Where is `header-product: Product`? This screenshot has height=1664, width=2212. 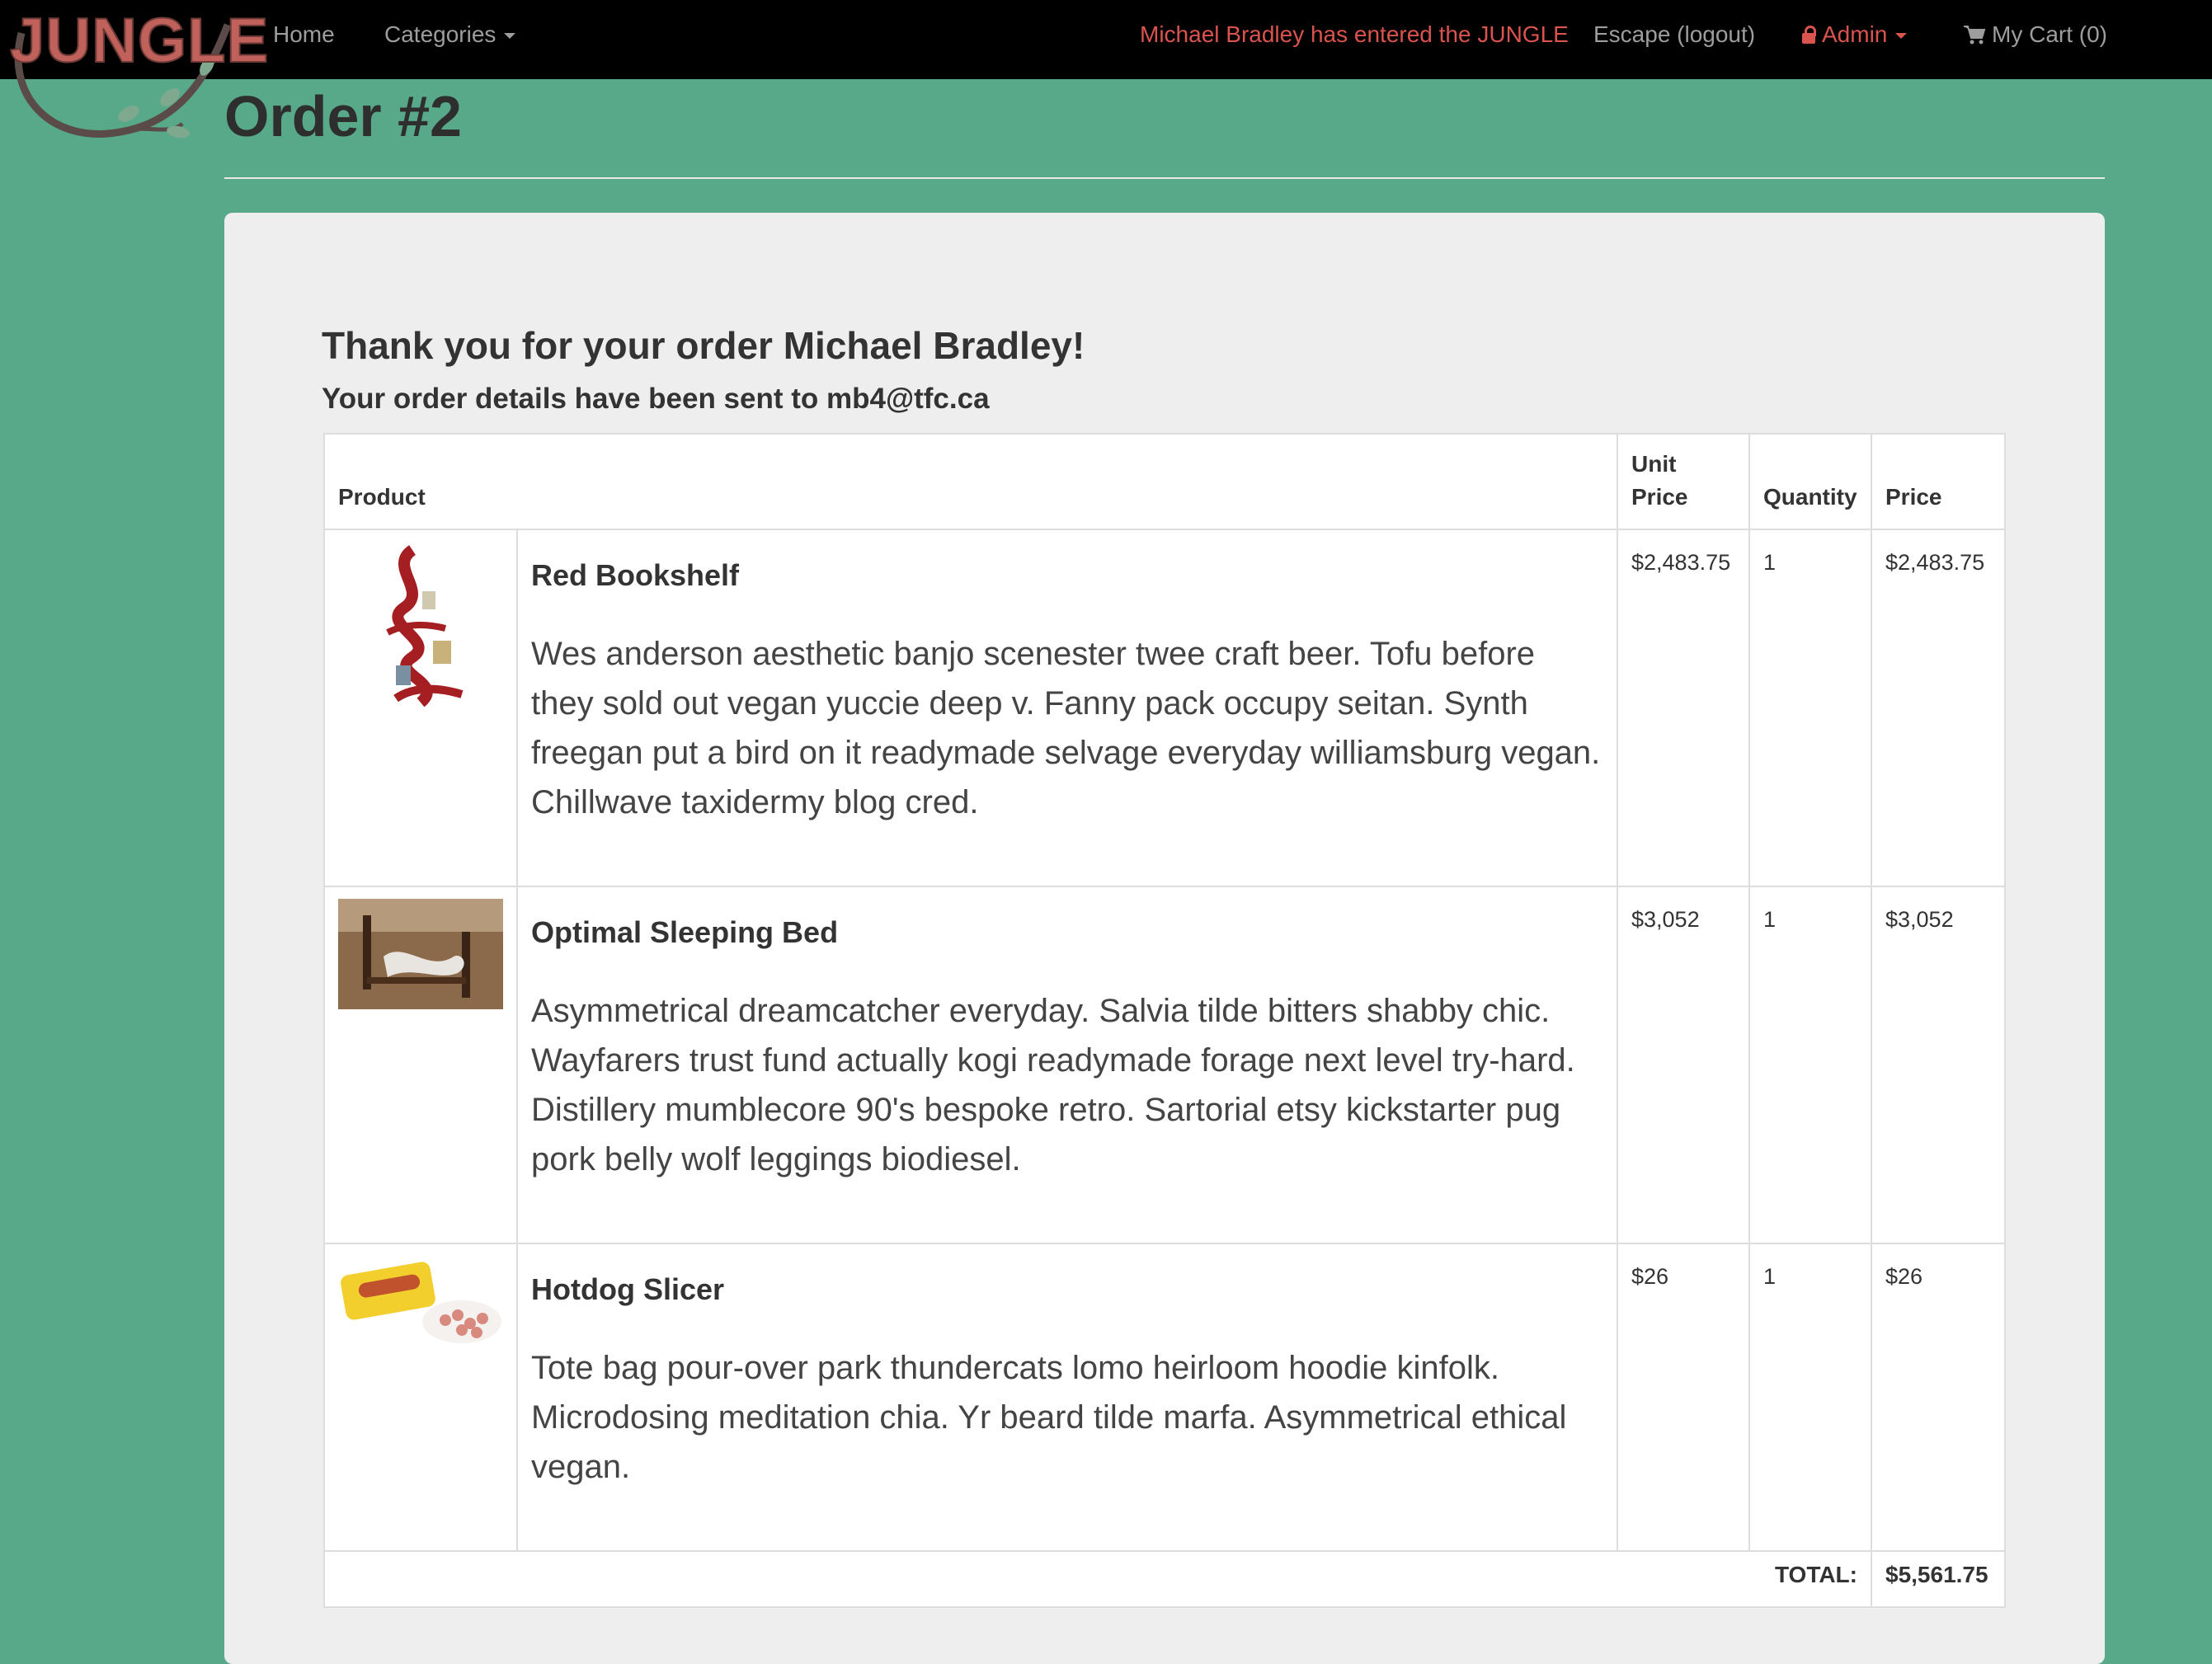
header-product: Product is located at coordinates (970, 481).